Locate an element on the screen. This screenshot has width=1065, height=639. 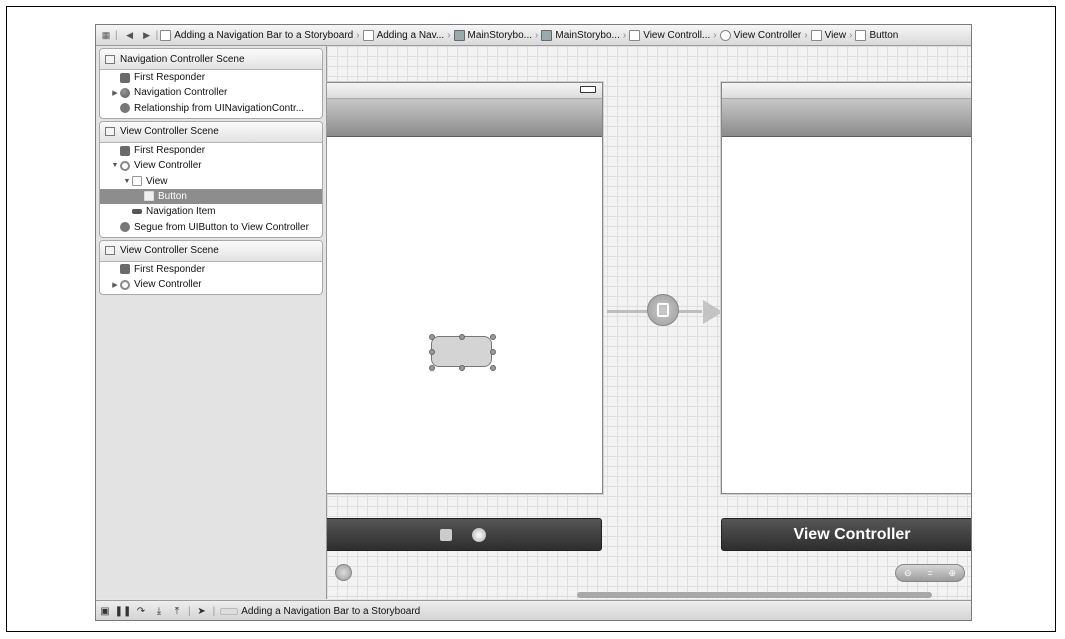
breadcrumb-label: View is located at coordinates (835, 35).